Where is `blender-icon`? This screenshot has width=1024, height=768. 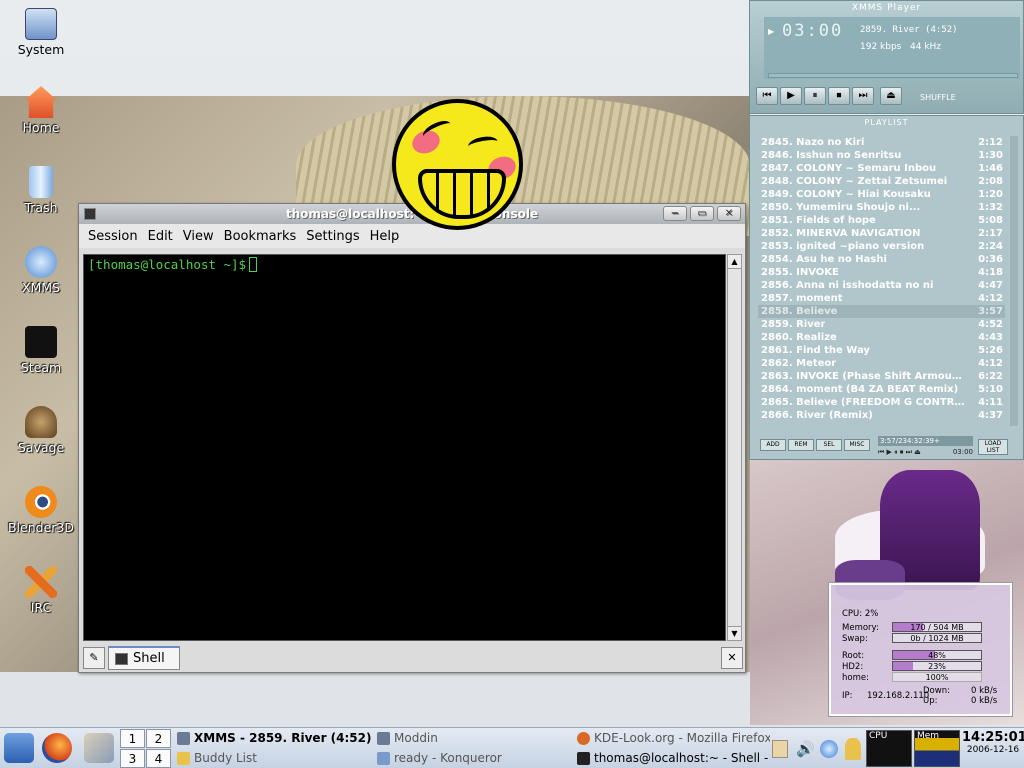 blender-icon is located at coordinates (41, 502).